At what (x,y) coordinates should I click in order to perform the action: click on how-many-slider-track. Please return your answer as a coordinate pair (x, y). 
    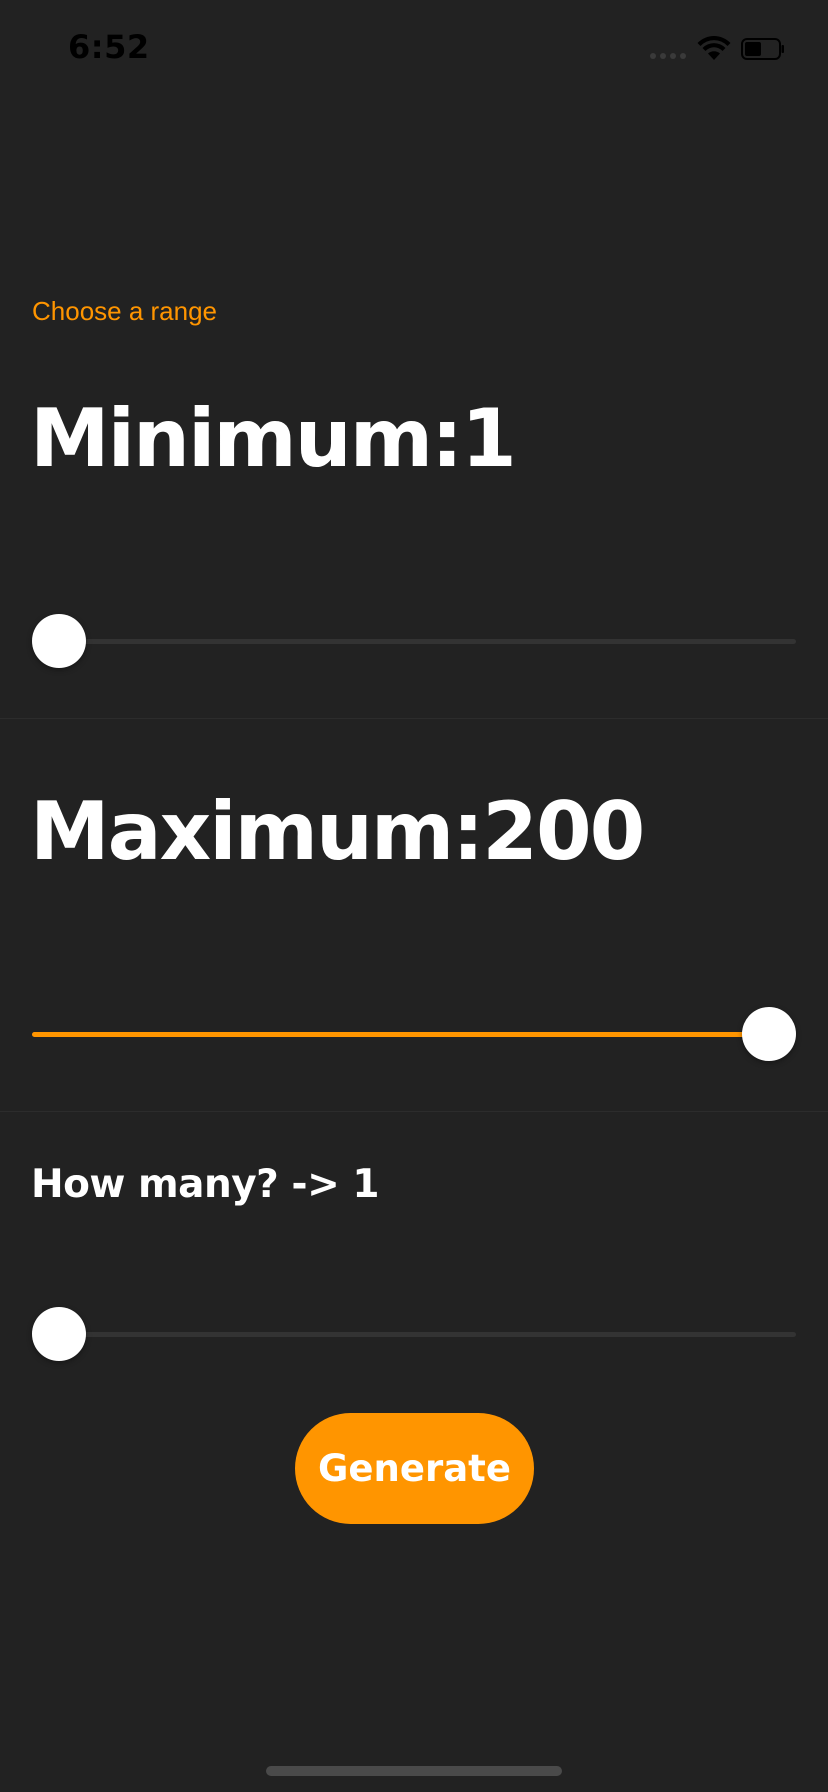
    Looking at the image, I should click on (414, 1334).